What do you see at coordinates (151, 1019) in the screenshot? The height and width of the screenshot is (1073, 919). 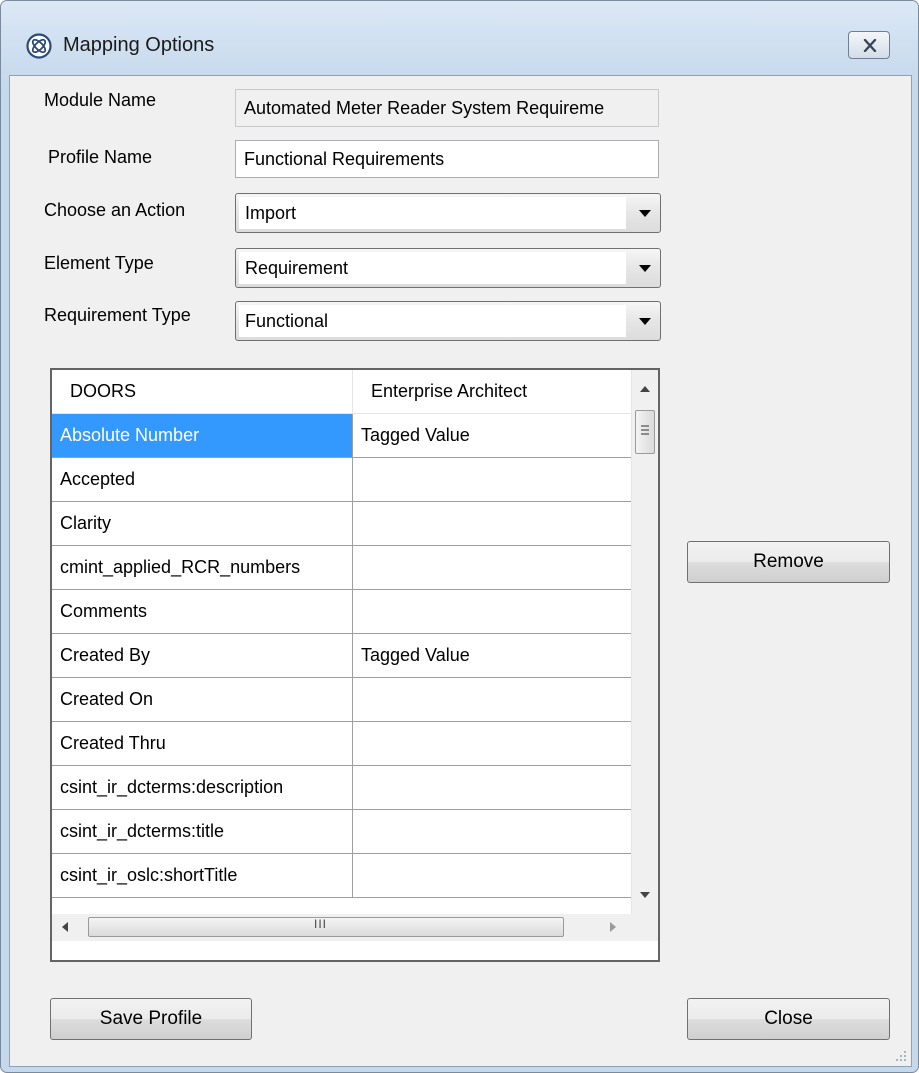 I see `save-profile-button: Save Profile` at bounding box center [151, 1019].